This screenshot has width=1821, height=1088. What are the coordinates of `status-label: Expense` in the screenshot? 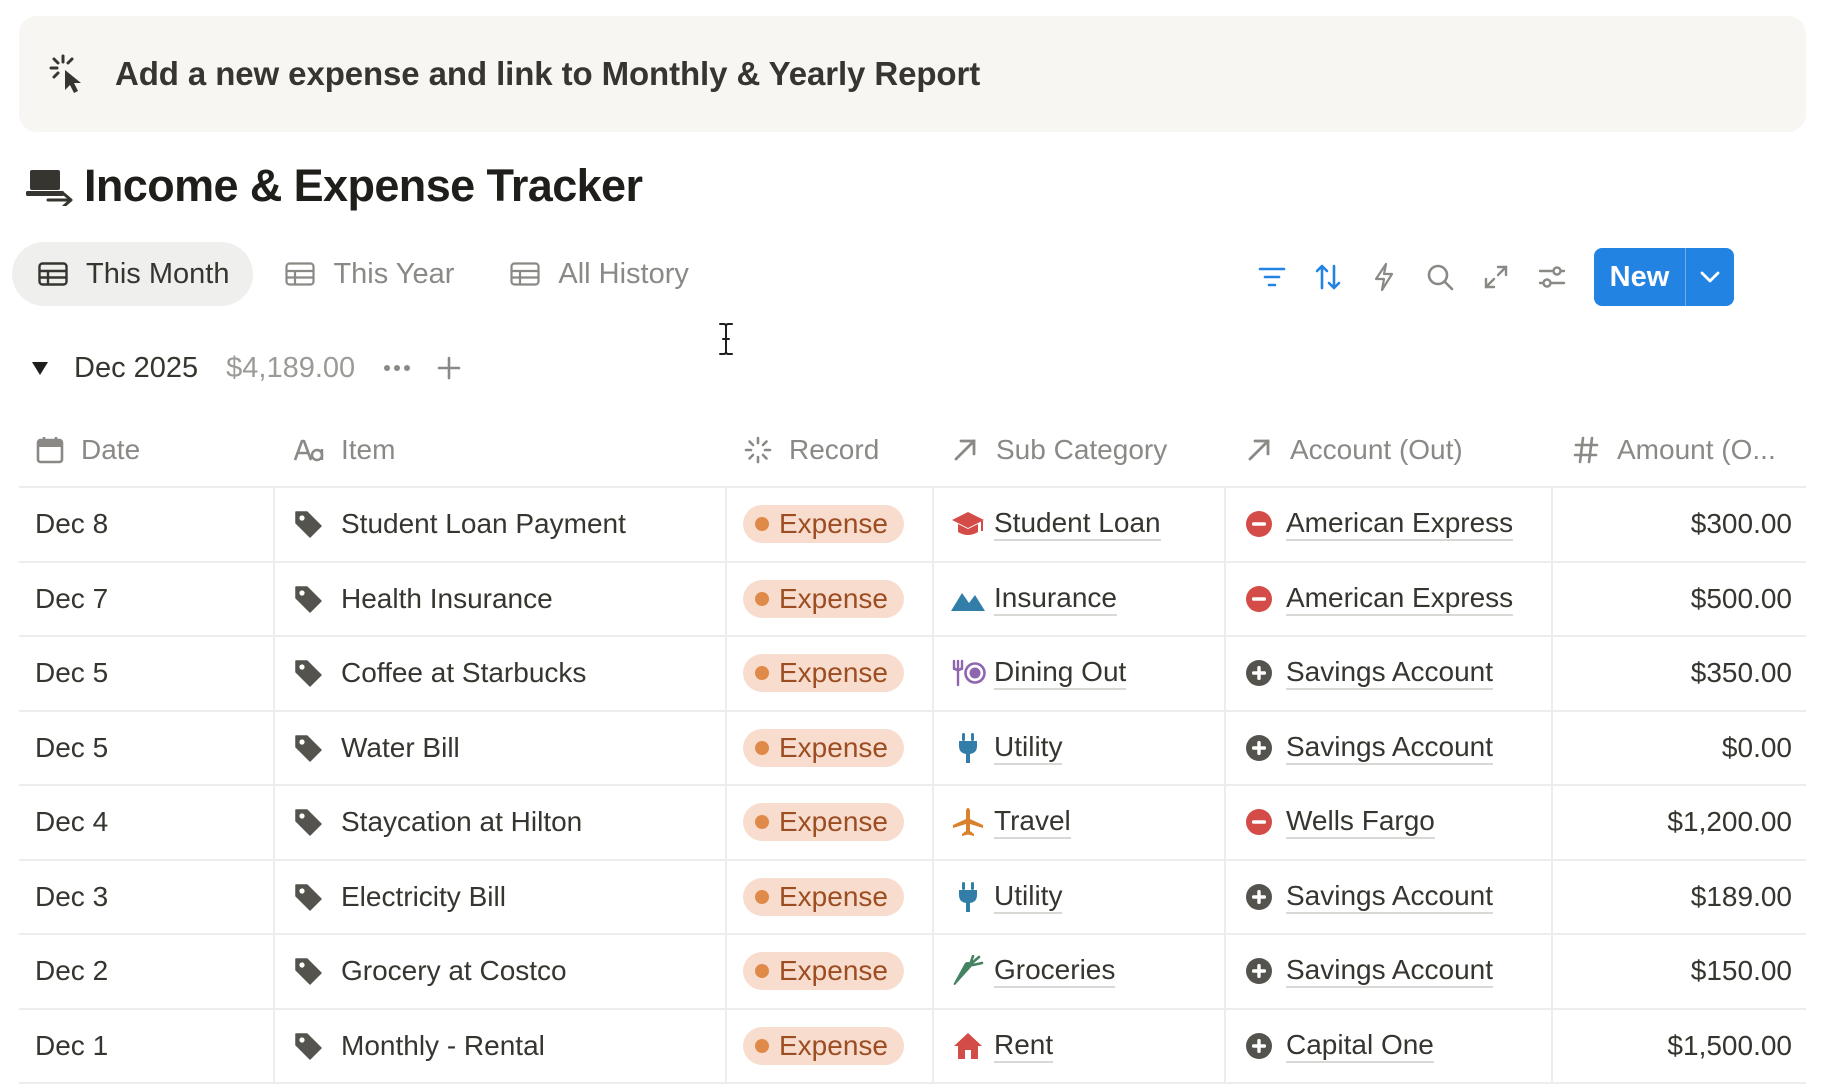 It's located at (833, 524).